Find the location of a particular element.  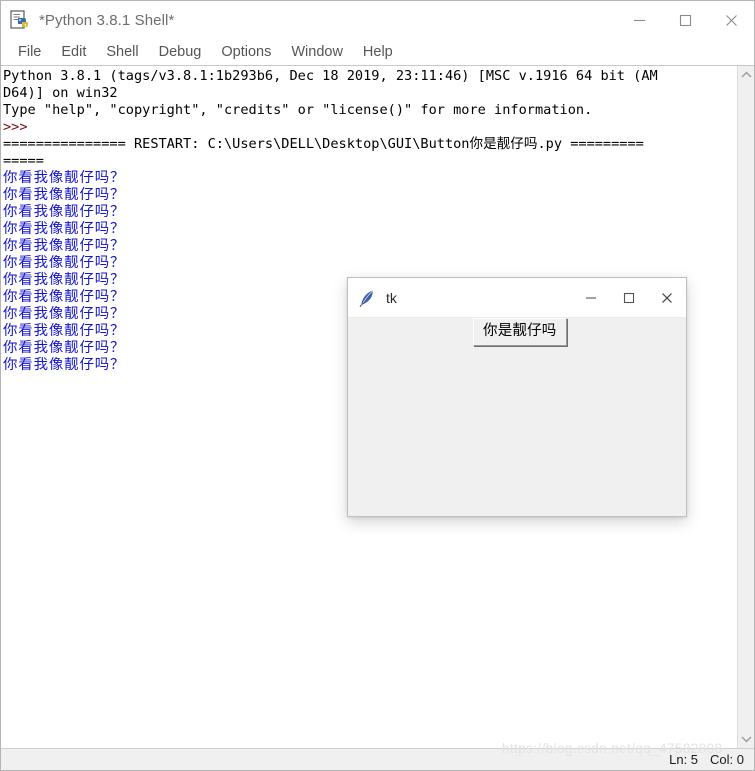

vertical-scrollbar is located at coordinates (745, 407).